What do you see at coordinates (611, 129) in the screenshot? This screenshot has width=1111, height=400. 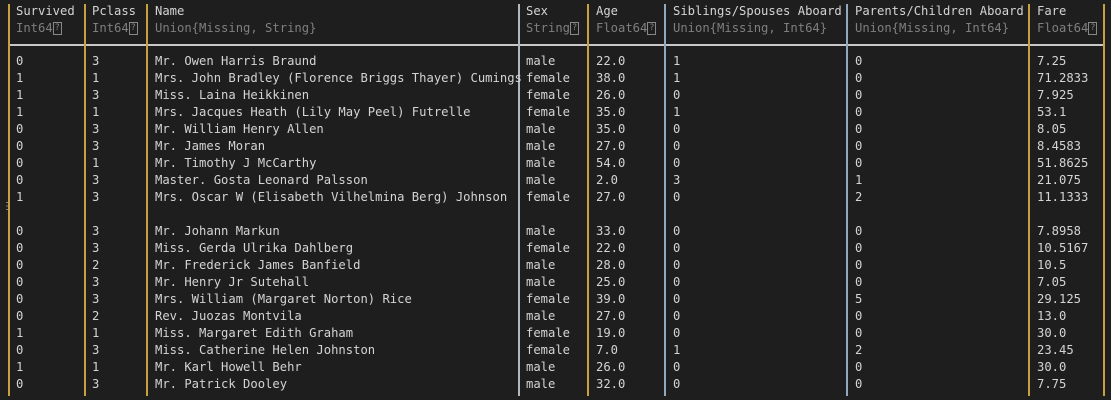 I see `table-cell: 35.0` at bounding box center [611, 129].